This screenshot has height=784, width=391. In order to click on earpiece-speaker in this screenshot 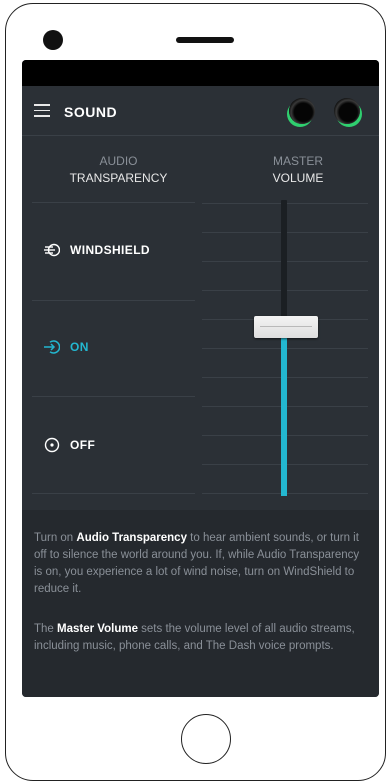, I will do `click(205, 40)`.